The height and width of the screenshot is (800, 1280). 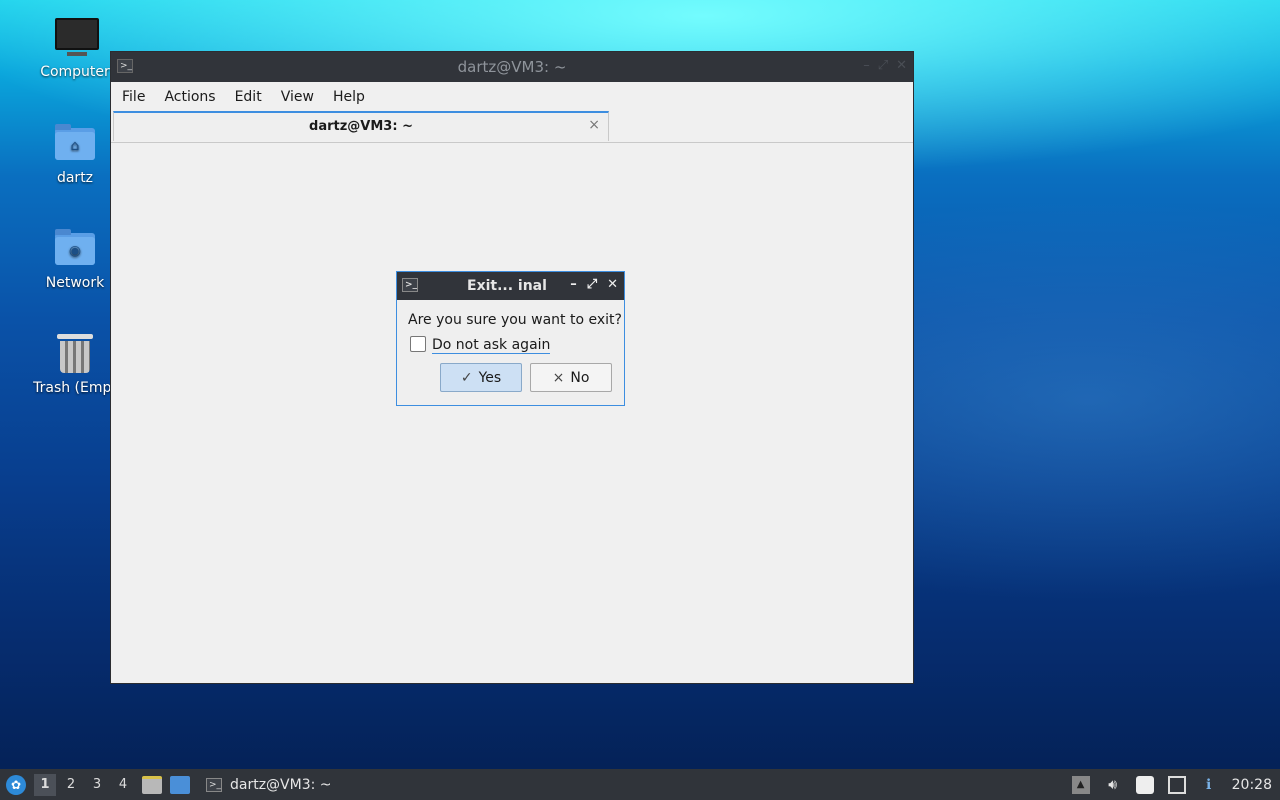 What do you see at coordinates (75, 283) in the screenshot?
I see `desktop-icon-label: Network` at bounding box center [75, 283].